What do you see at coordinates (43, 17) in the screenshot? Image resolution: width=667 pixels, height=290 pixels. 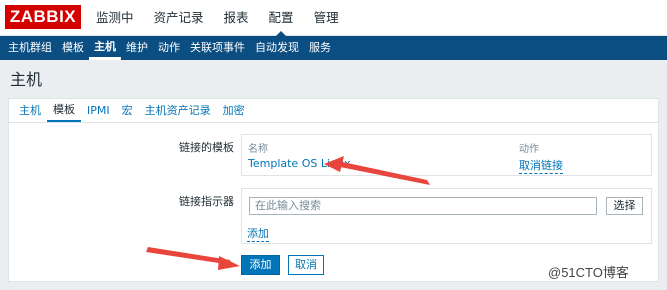 I see `zabbix-logo: ZABBIX` at bounding box center [43, 17].